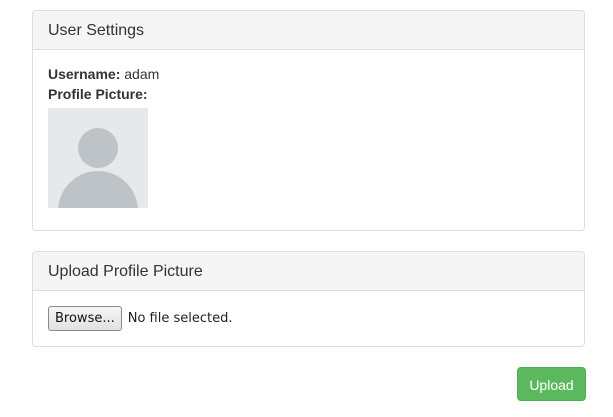  Describe the element at coordinates (308, 74) in the screenshot. I see `username-row: Username: adam` at that location.